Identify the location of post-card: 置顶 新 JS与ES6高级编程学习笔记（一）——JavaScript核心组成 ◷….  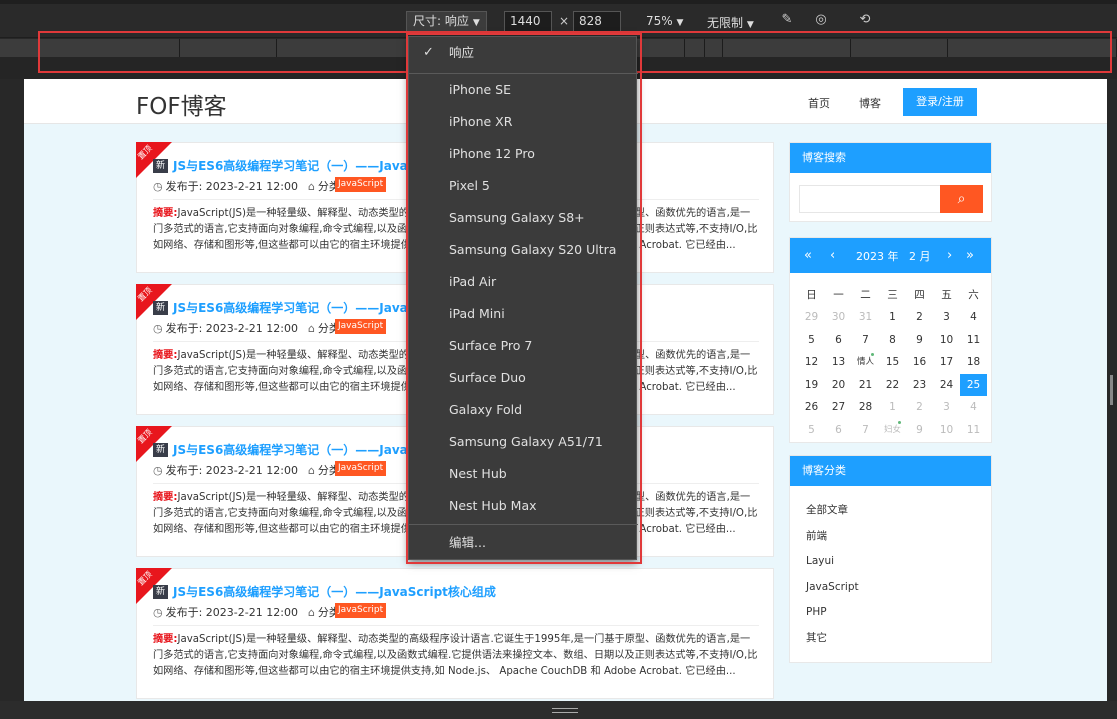
(455, 633).